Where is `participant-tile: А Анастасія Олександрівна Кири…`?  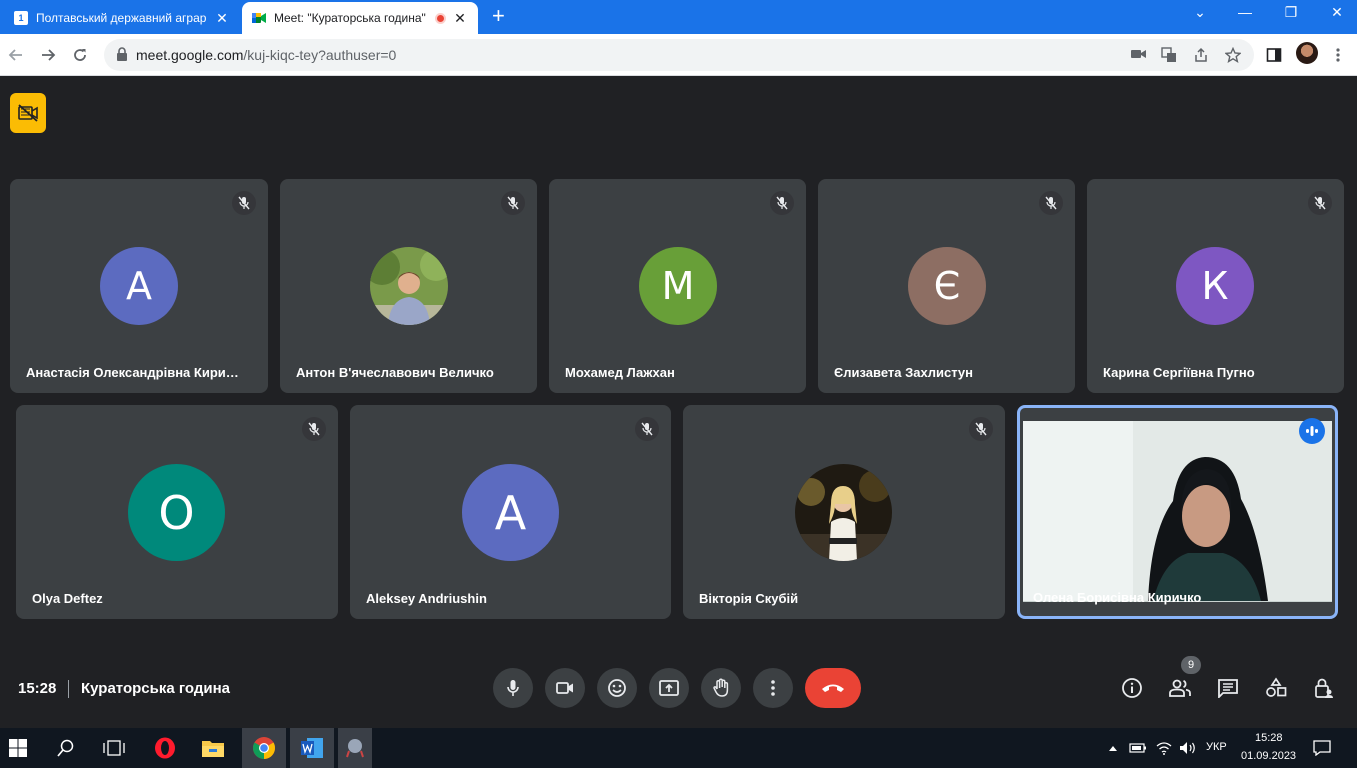 participant-tile: А Анастасія Олександрівна Кири… is located at coordinates (139, 286).